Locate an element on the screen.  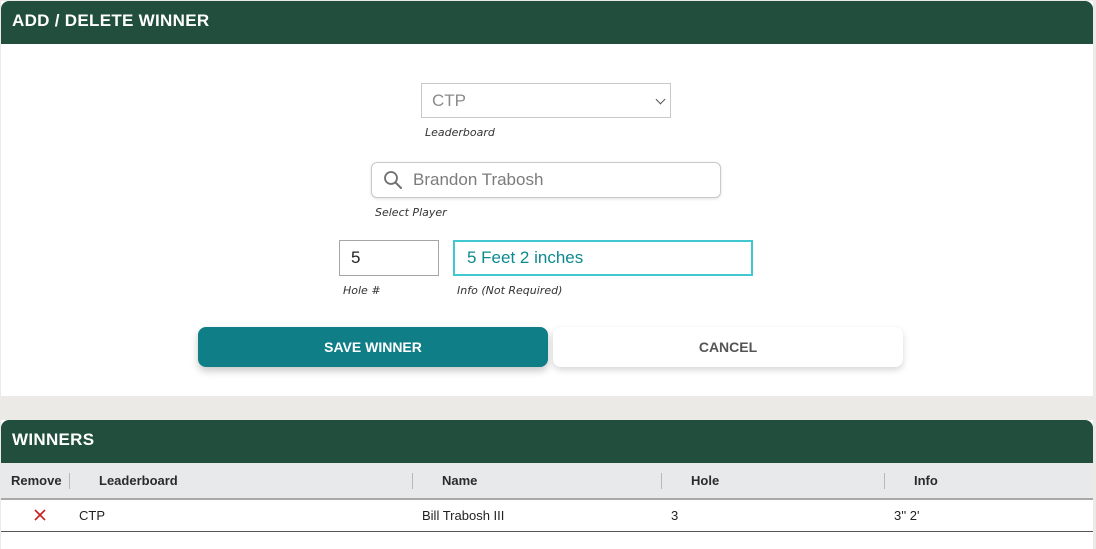
player-search-value: Brandon Trabosh is located at coordinates (478, 179).